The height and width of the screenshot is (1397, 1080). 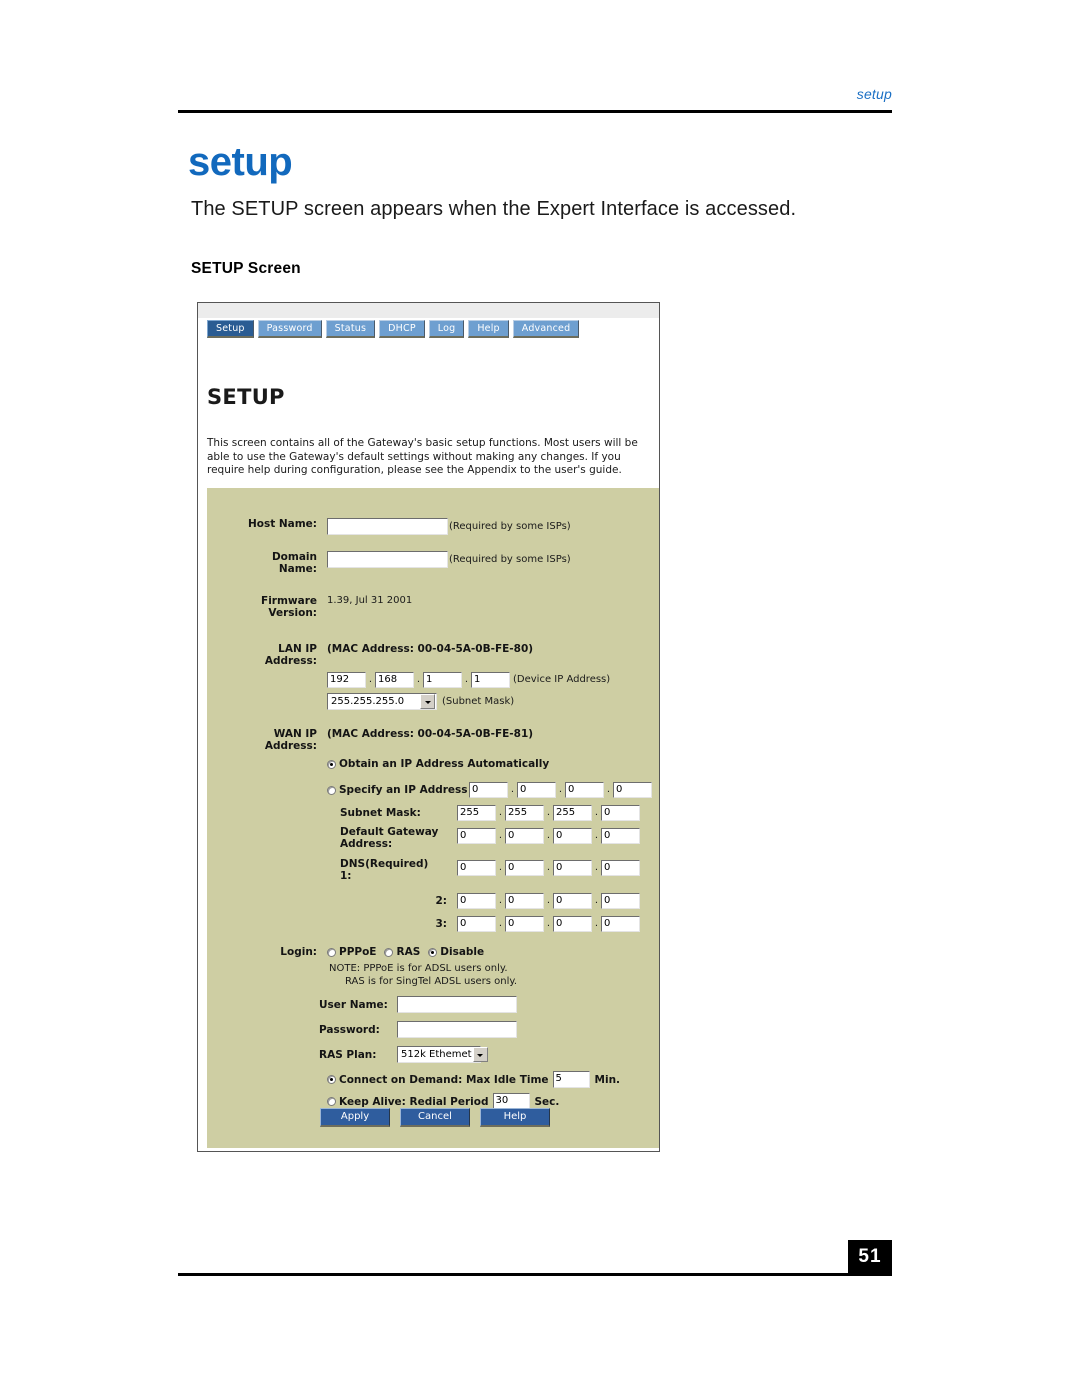 I want to click on footer-rule, so click(x=535, y=1274).